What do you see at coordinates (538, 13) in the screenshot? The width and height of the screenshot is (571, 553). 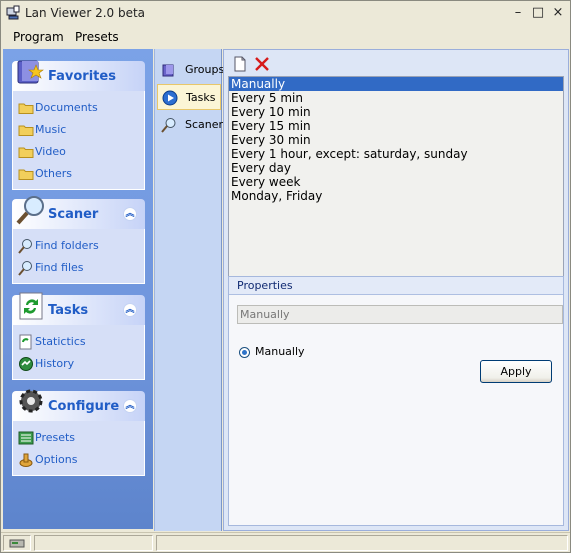 I see `maximize-button: □` at bounding box center [538, 13].